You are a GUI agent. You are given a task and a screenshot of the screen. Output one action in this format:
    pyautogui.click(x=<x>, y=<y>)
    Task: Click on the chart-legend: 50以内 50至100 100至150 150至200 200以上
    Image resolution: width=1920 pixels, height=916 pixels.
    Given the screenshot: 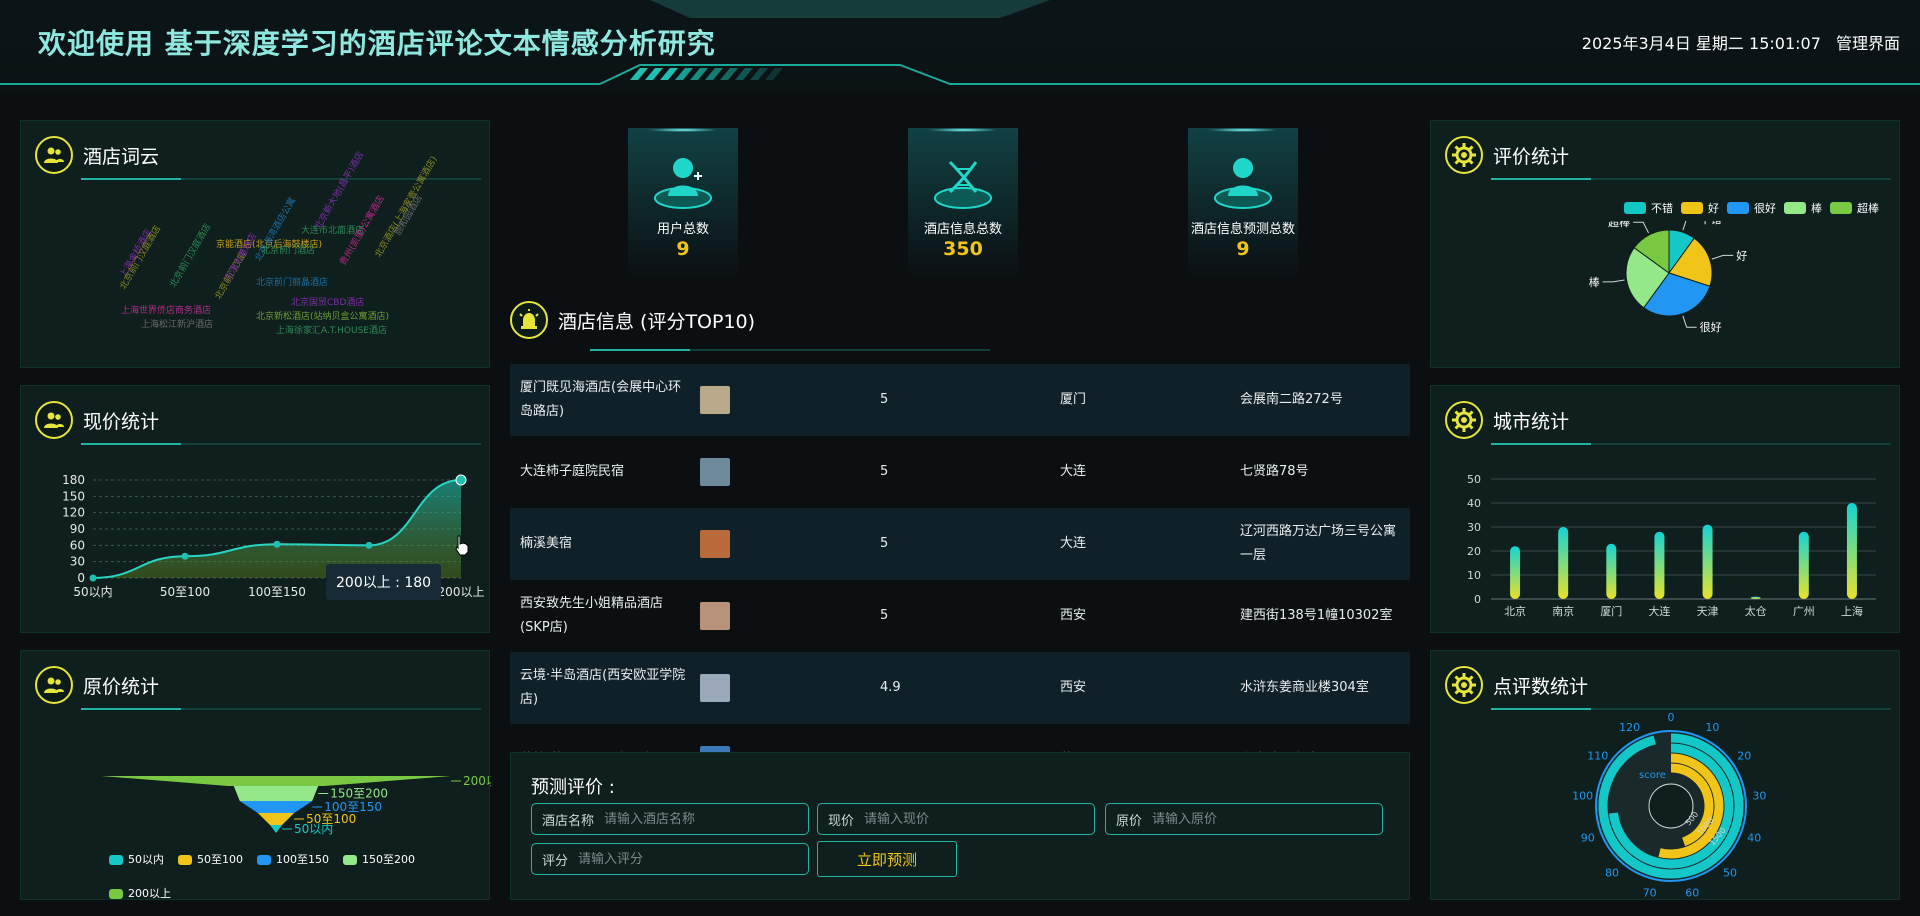 What is the action you would take?
    pyautogui.click(x=281, y=877)
    